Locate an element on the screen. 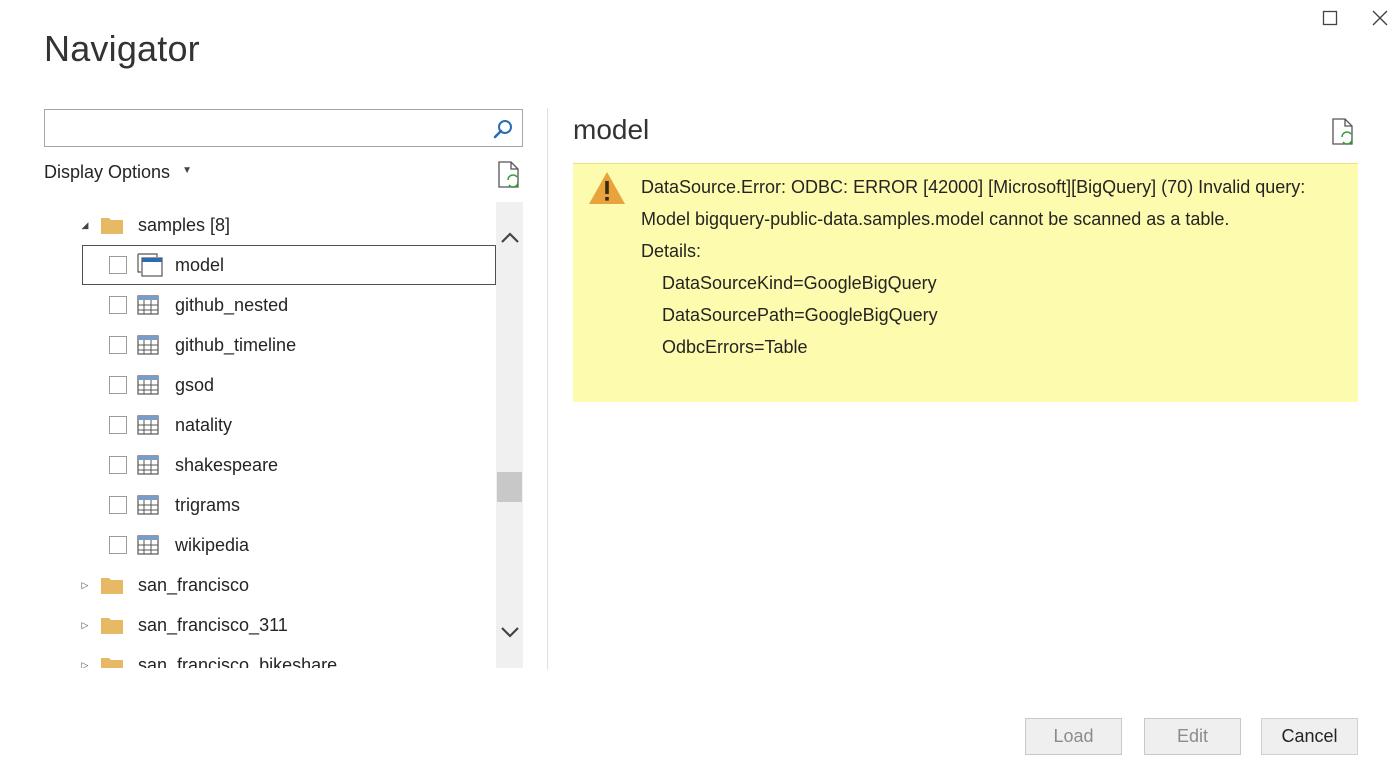 The image size is (1400, 778). tree-folder-samples: ◢ samples [8] is located at coordinates (270, 225).